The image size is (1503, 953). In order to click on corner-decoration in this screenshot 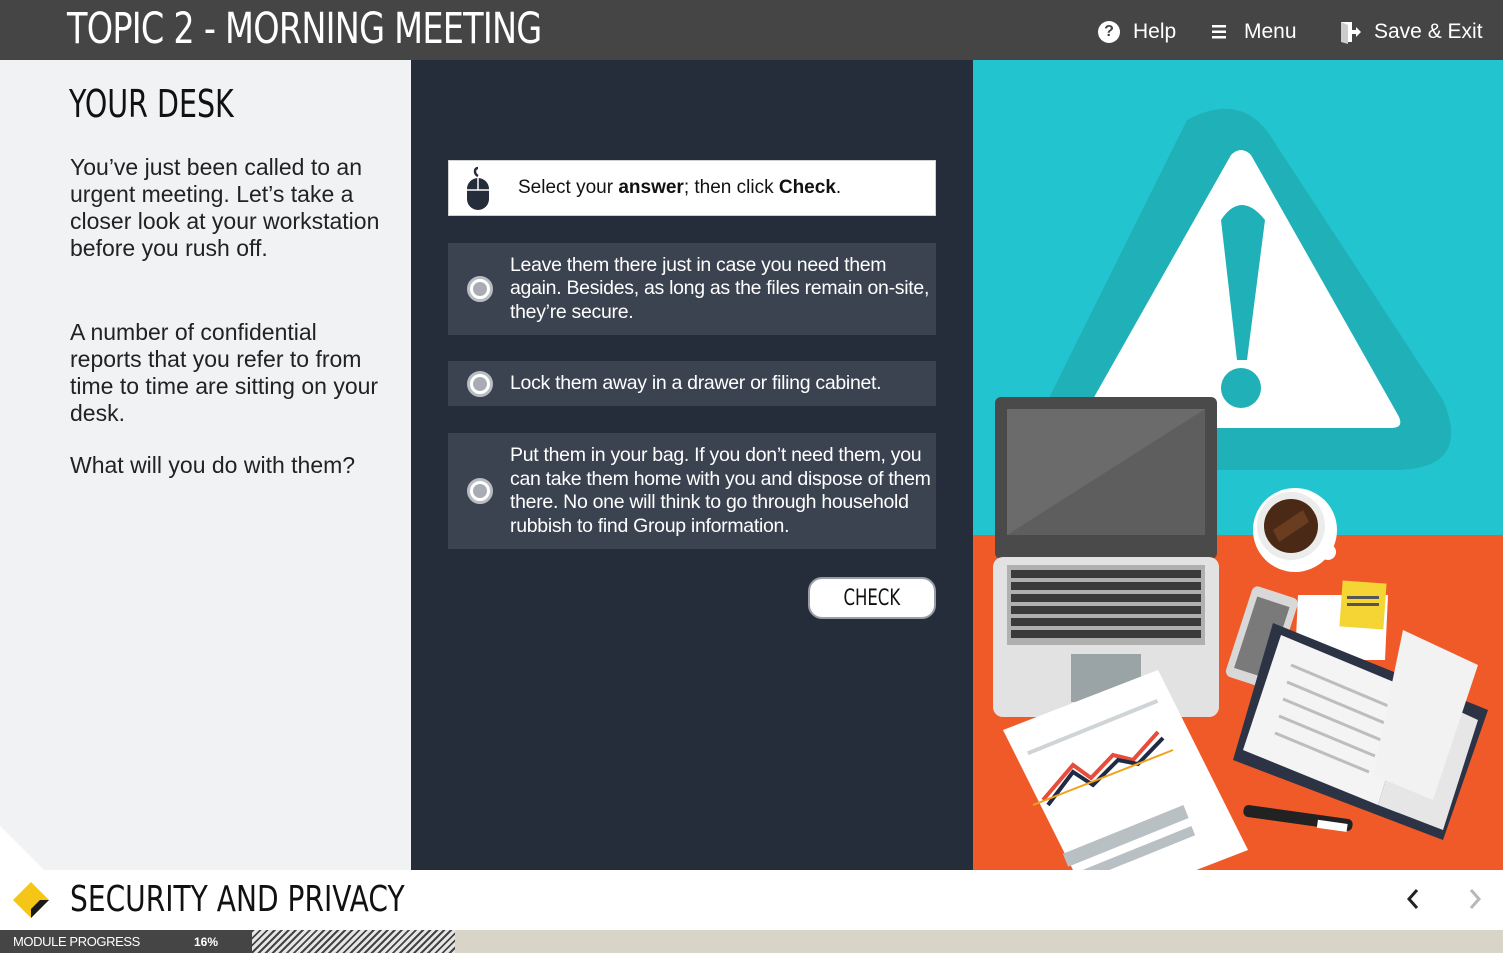, I will do `click(22, 848)`.